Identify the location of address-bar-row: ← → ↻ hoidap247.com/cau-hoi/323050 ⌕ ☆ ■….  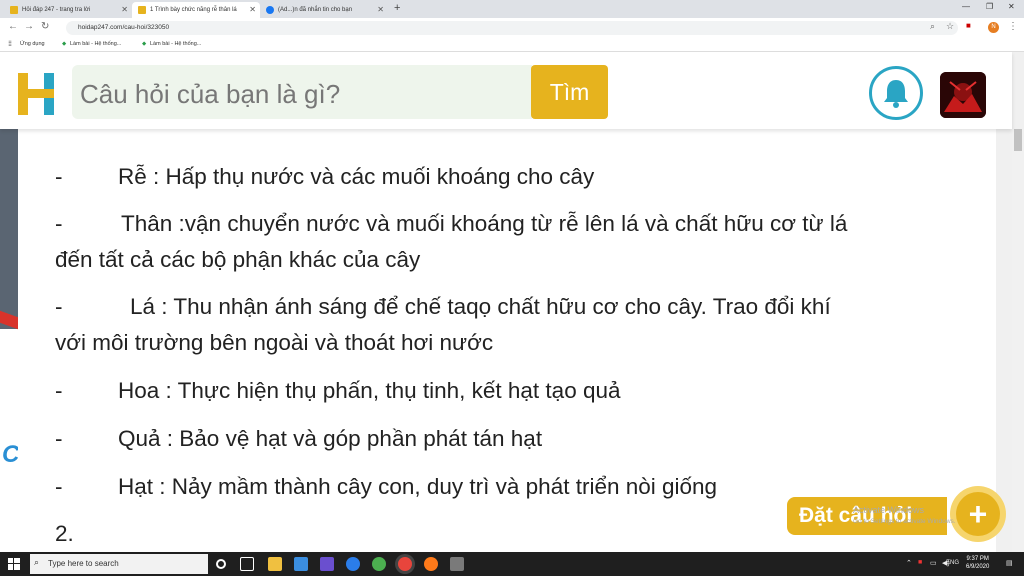
(512, 28).